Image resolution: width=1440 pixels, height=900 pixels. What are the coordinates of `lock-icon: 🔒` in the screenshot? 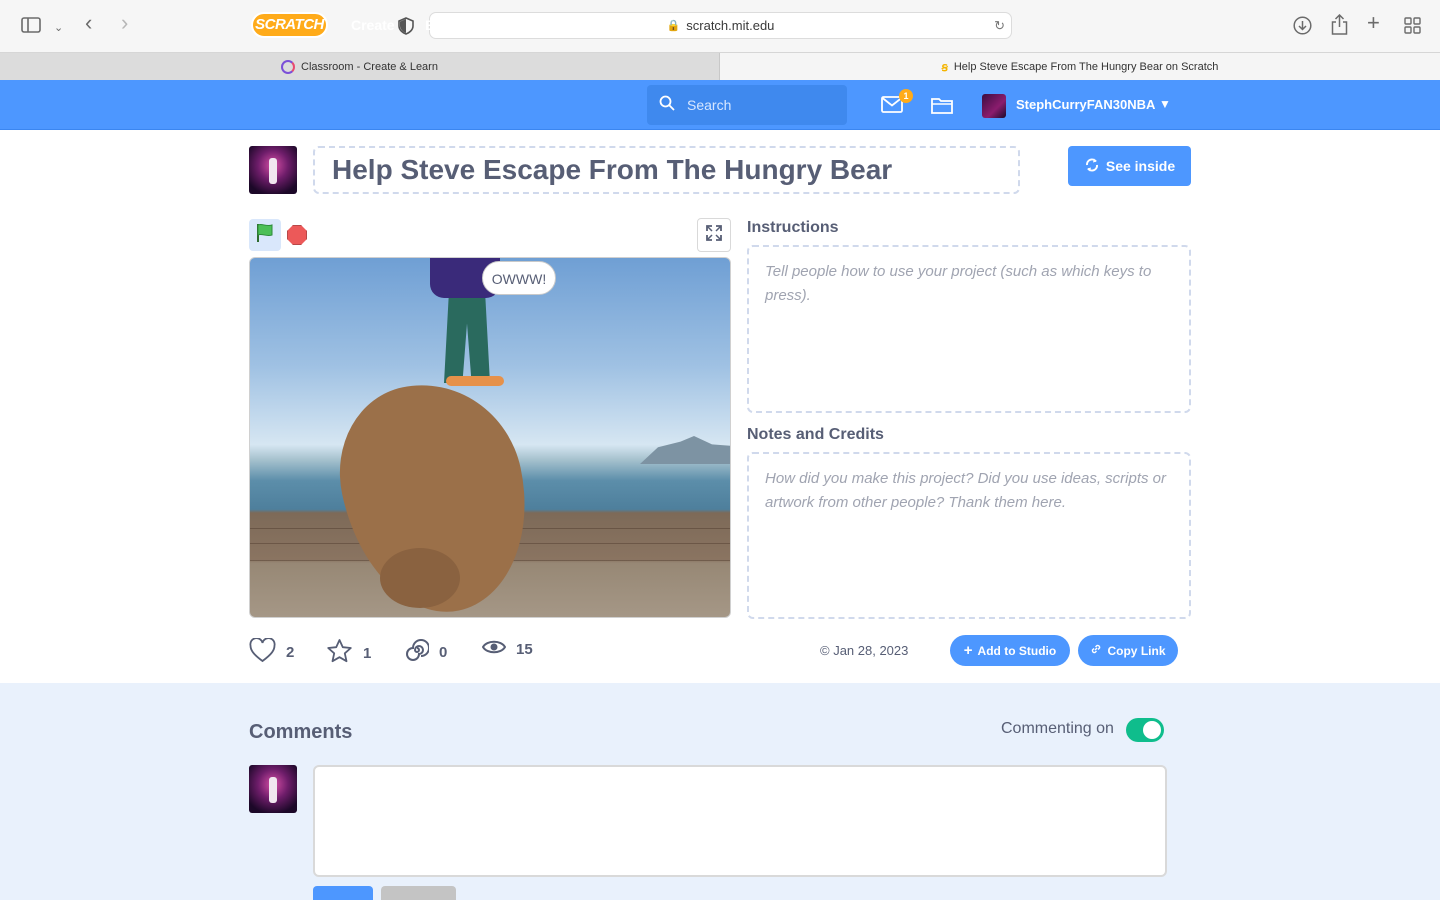 It's located at (673, 26).